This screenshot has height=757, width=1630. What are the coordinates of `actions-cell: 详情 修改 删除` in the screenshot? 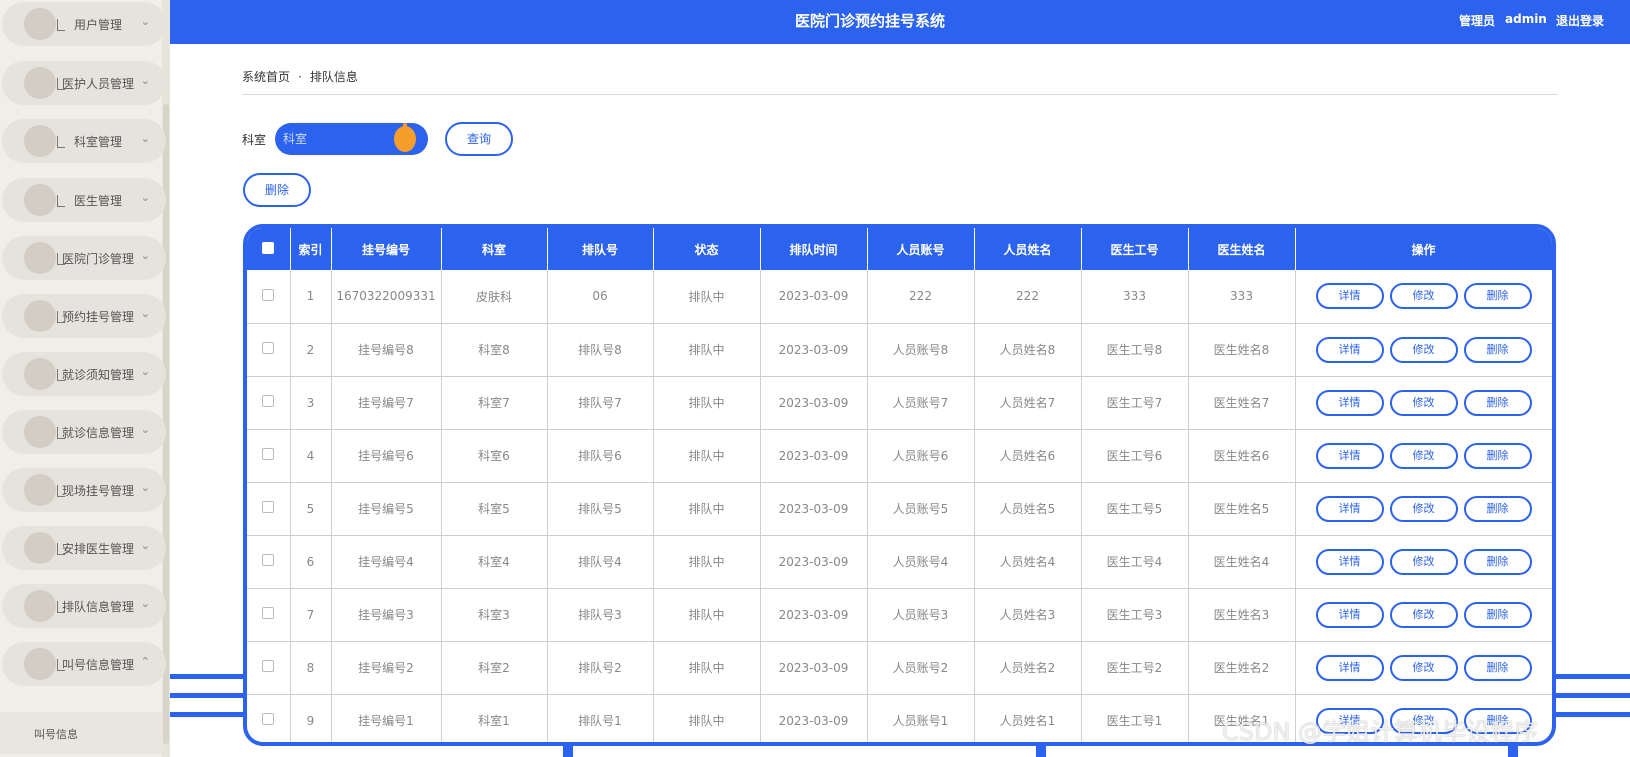 It's located at (1423, 297).